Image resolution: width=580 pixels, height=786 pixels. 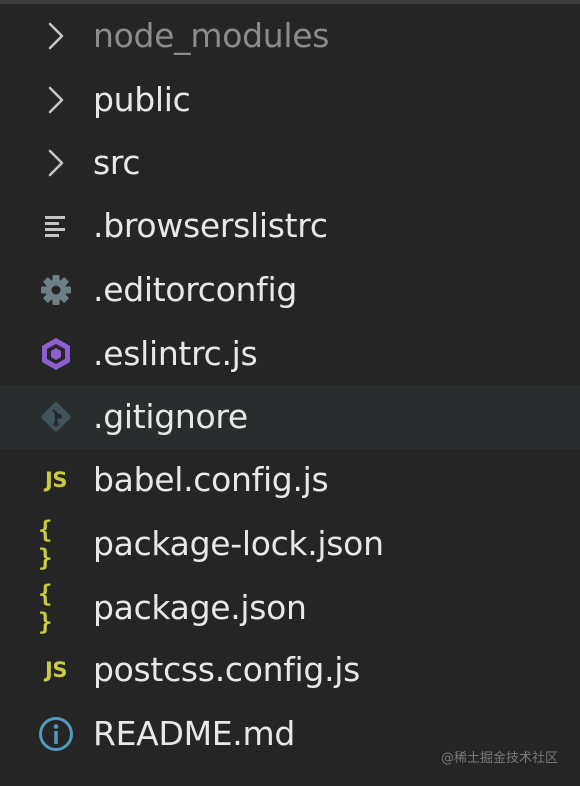 What do you see at coordinates (210, 225) in the screenshot?
I see `tree-item-label: .browserslistrc` at bounding box center [210, 225].